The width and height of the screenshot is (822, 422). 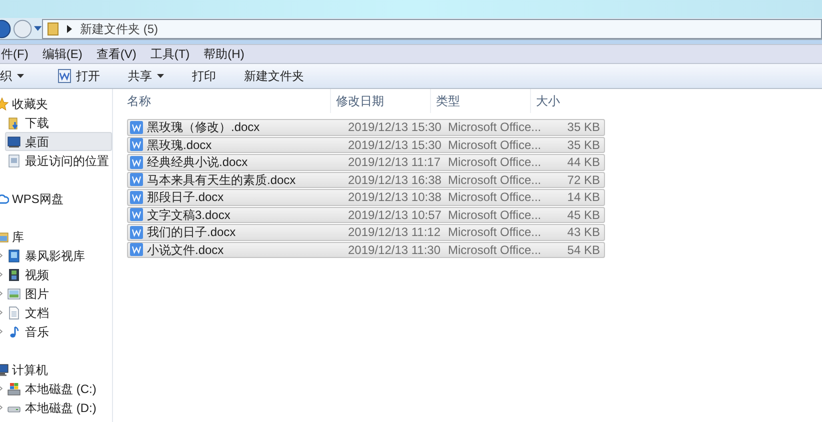 What do you see at coordinates (14, 141) in the screenshot?
I see `desktop-icon` at bounding box center [14, 141].